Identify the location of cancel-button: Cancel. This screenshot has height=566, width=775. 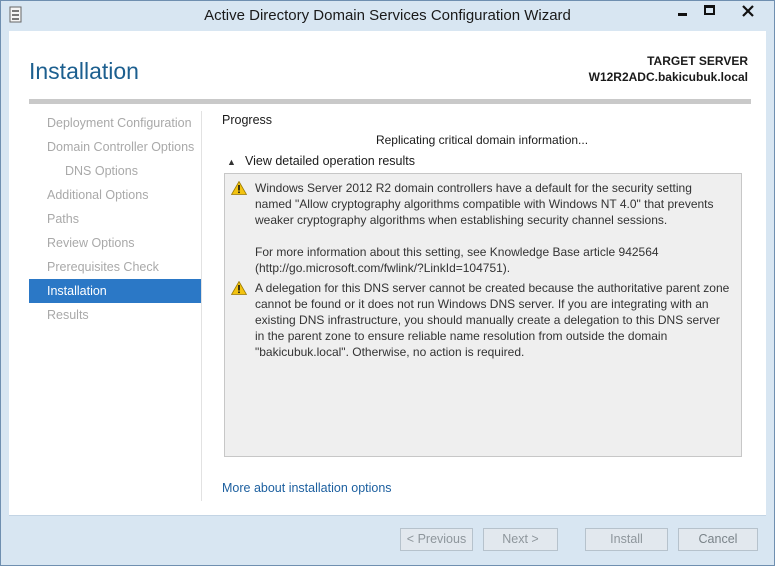
(718, 539).